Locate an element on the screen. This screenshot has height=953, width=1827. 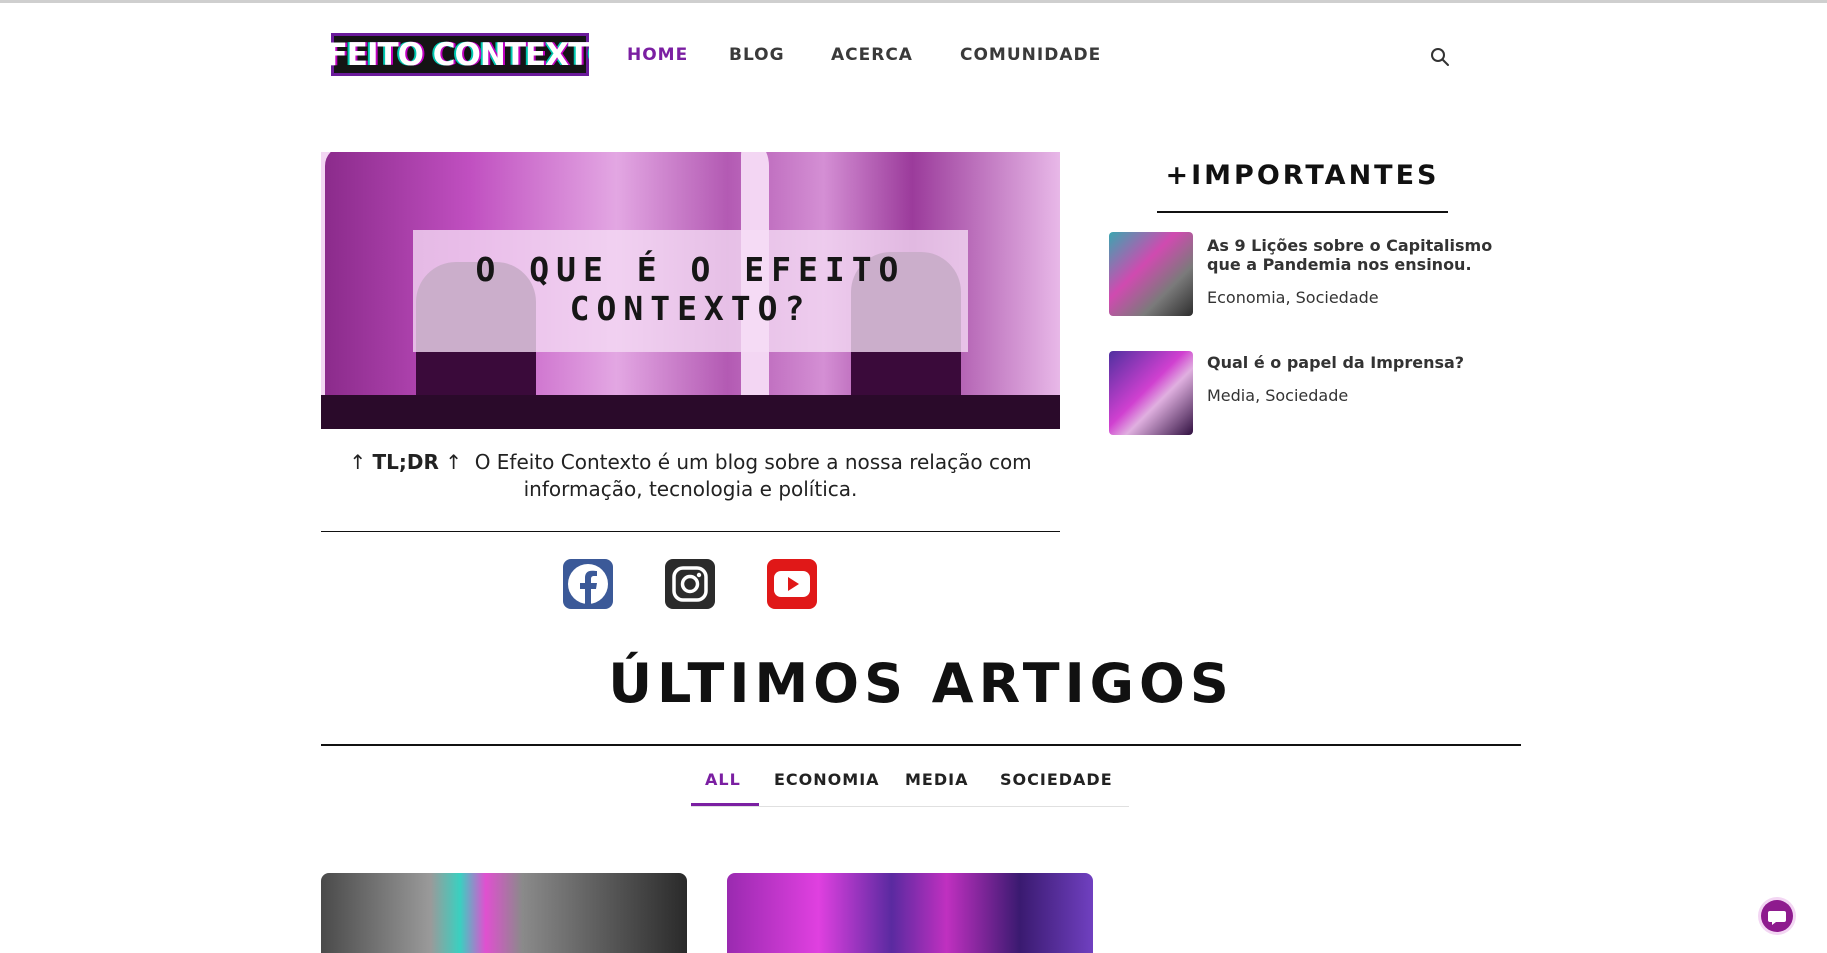
chat-icon is located at coordinates (1777, 918).